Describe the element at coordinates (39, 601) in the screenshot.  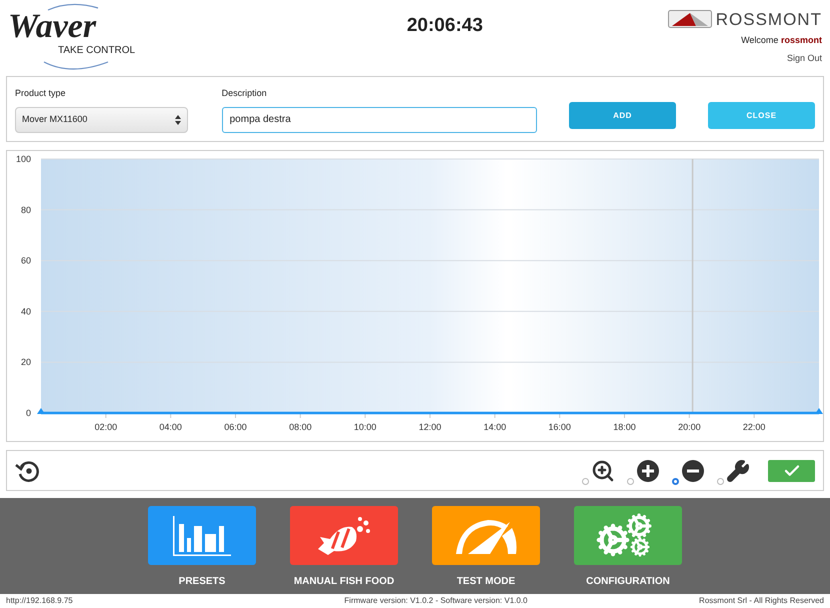
I see `address-text: http://192.168.9.75` at that location.